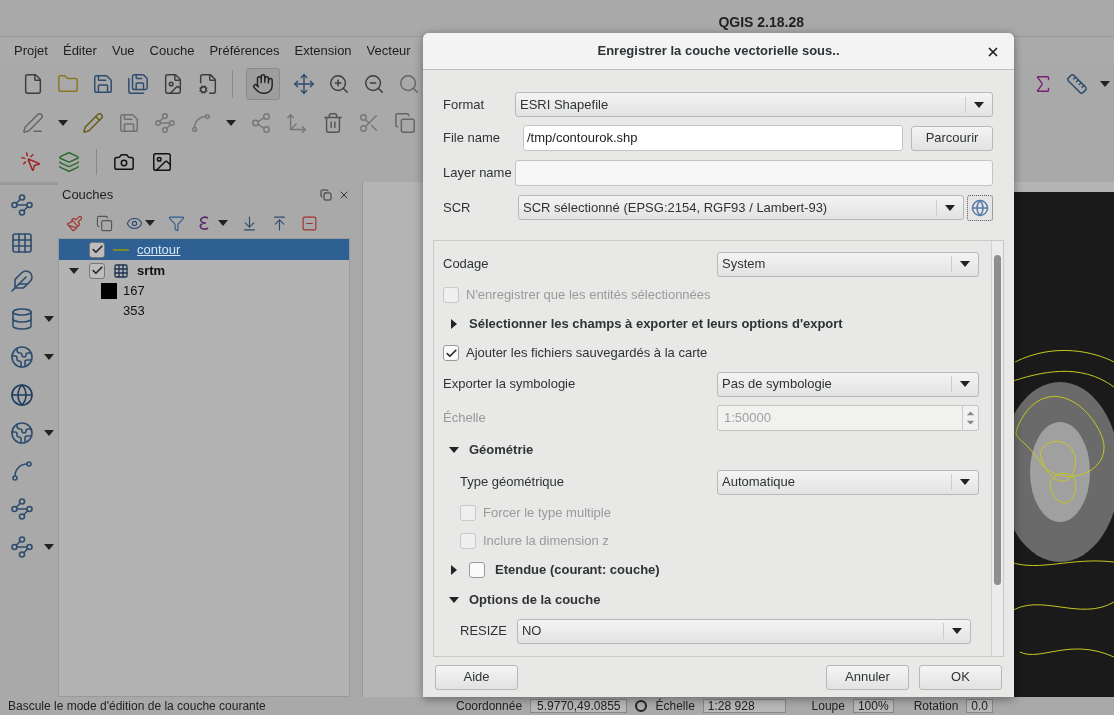 The height and width of the screenshot is (715, 1114). What do you see at coordinates (457, 207) in the screenshot?
I see `field-label: SCR` at bounding box center [457, 207].